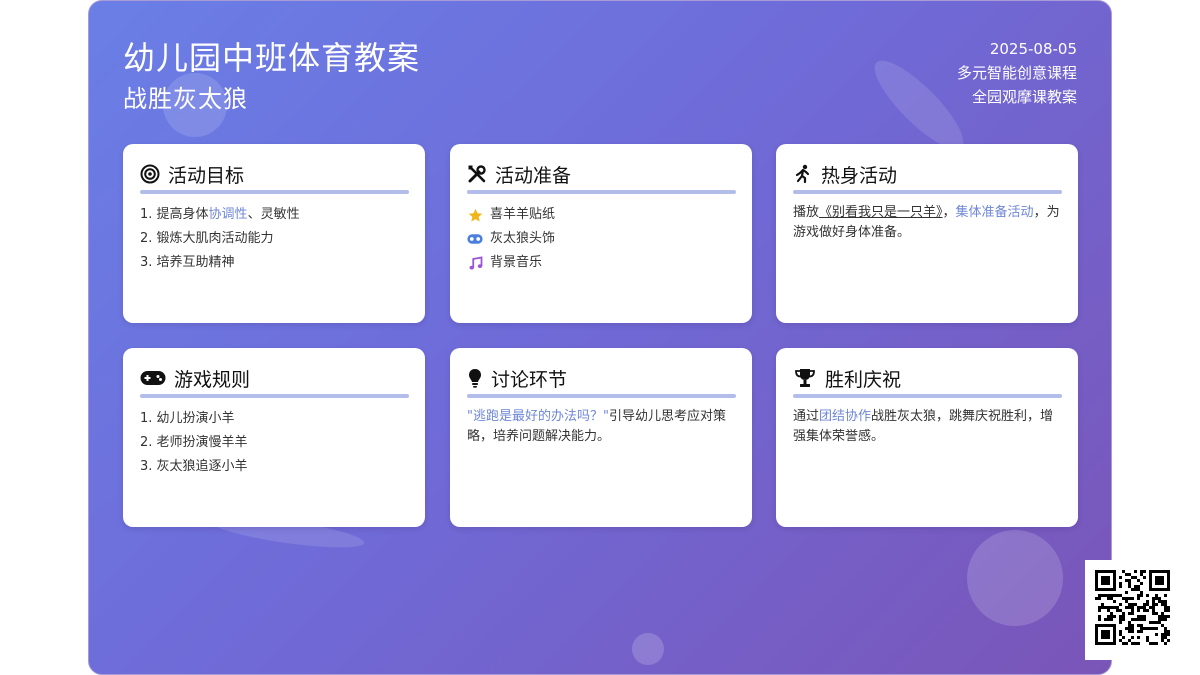 The width and height of the screenshot is (1200, 675). Describe the element at coordinates (949, 212) in the screenshot. I see `warmup-comma: ，` at that location.